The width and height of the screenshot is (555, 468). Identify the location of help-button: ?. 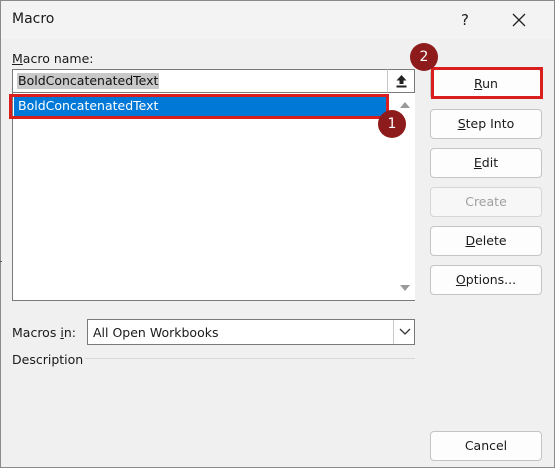
(465, 20).